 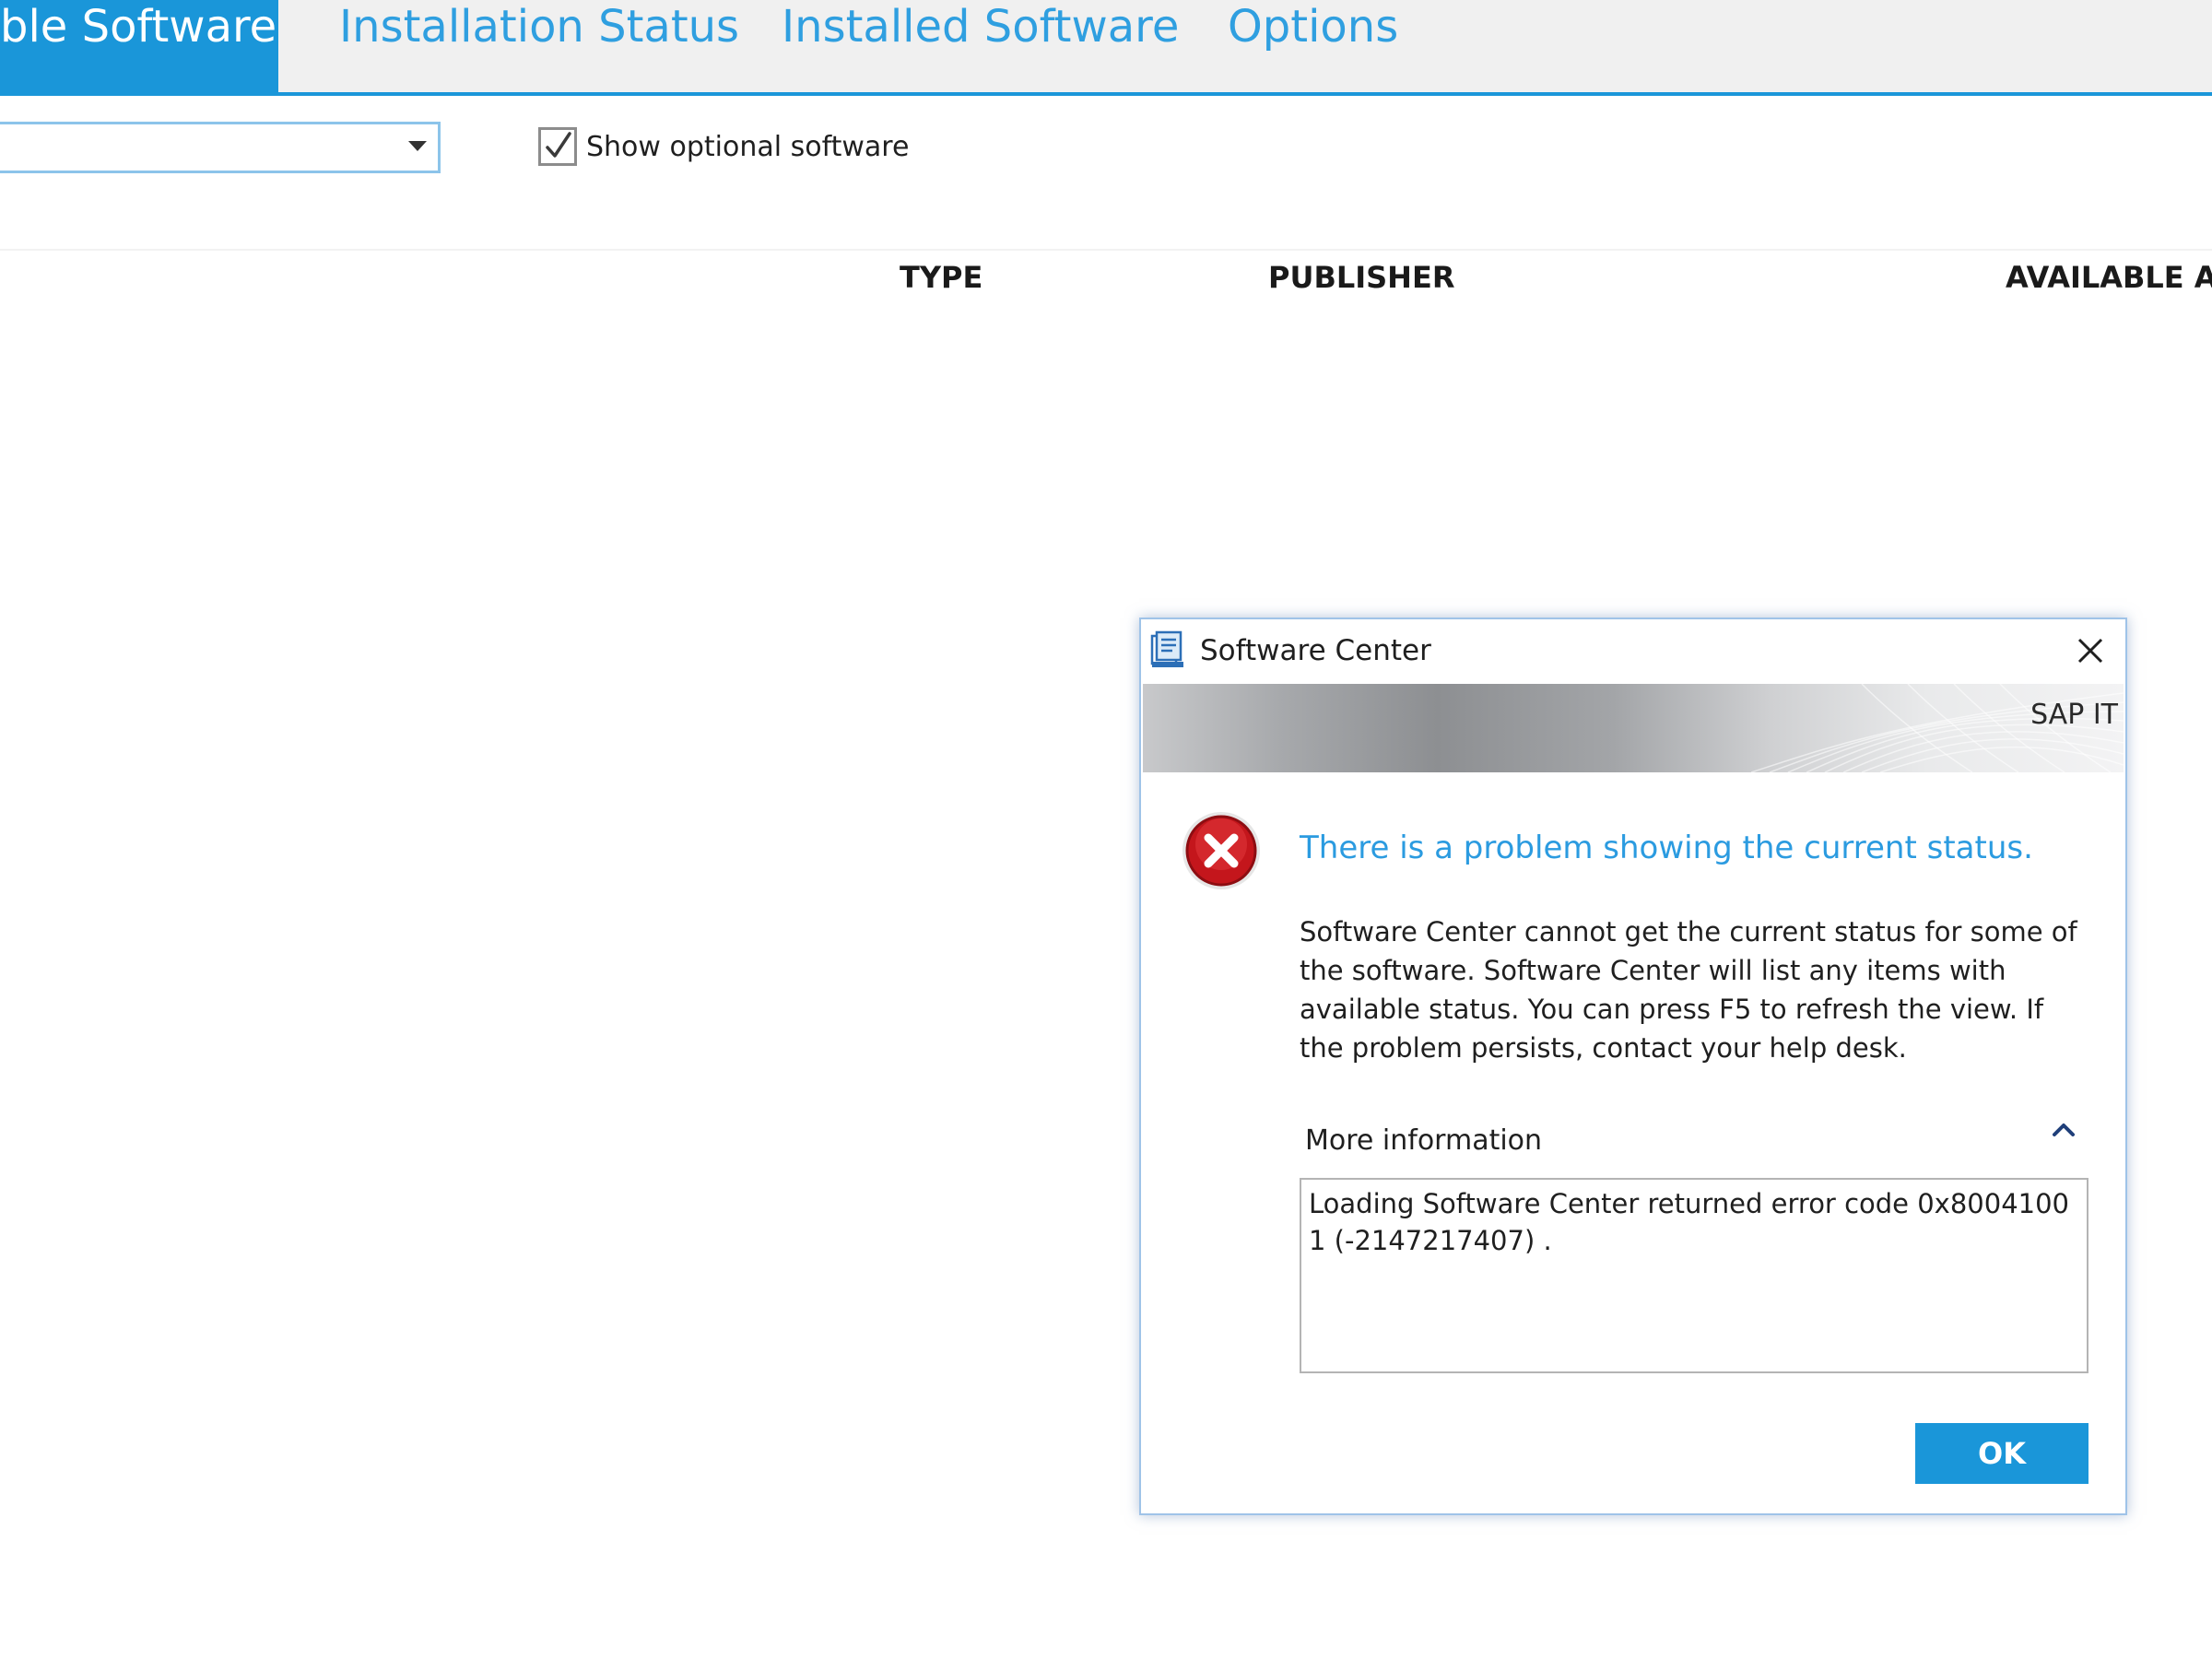 What do you see at coordinates (2109, 277) in the screenshot?
I see `column-header-available-after: AVAILABLE AFT` at bounding box center [2109, 277].